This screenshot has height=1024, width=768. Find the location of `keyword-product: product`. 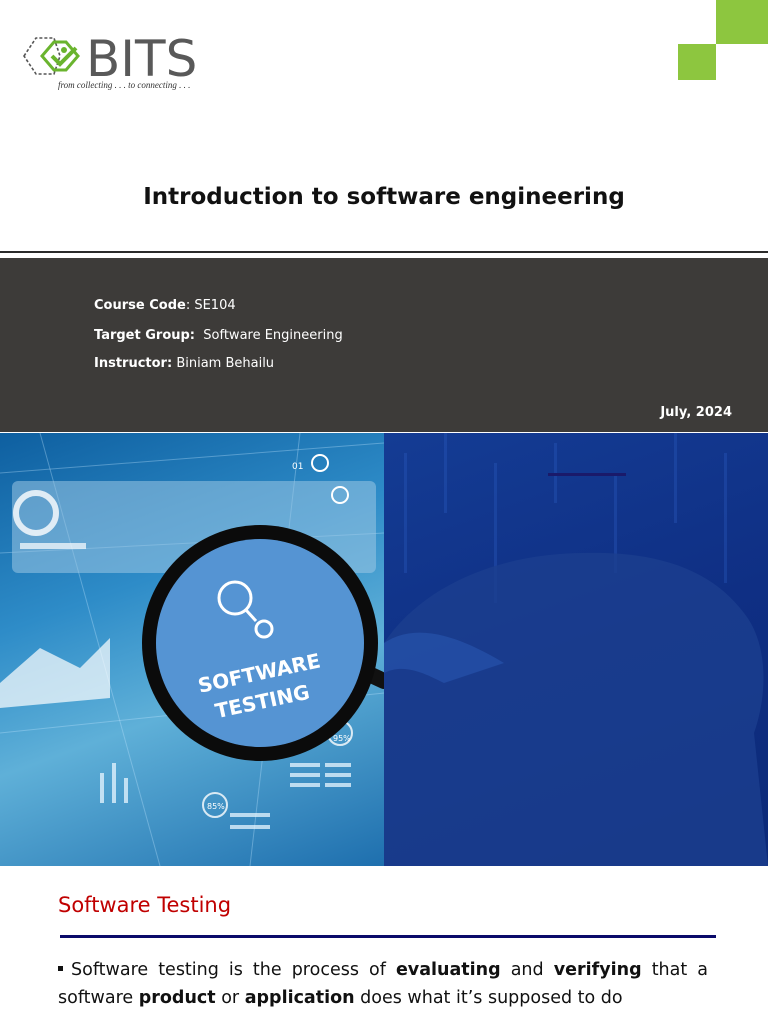

keyword-product: product is located at coordinates (177, 998).